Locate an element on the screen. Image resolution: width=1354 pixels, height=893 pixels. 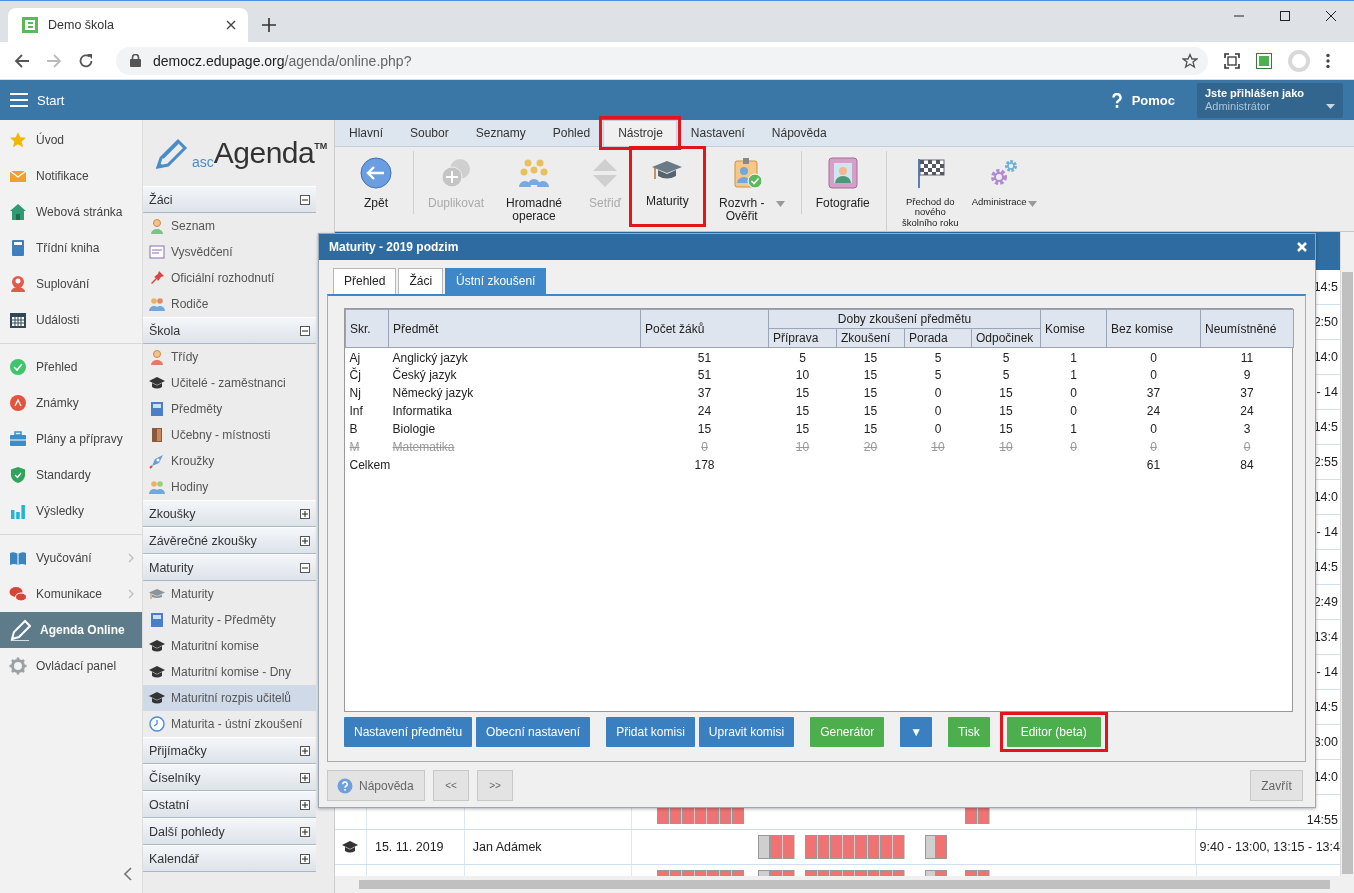
nav-item: Agenda Online is located at coordinates (71, 630).